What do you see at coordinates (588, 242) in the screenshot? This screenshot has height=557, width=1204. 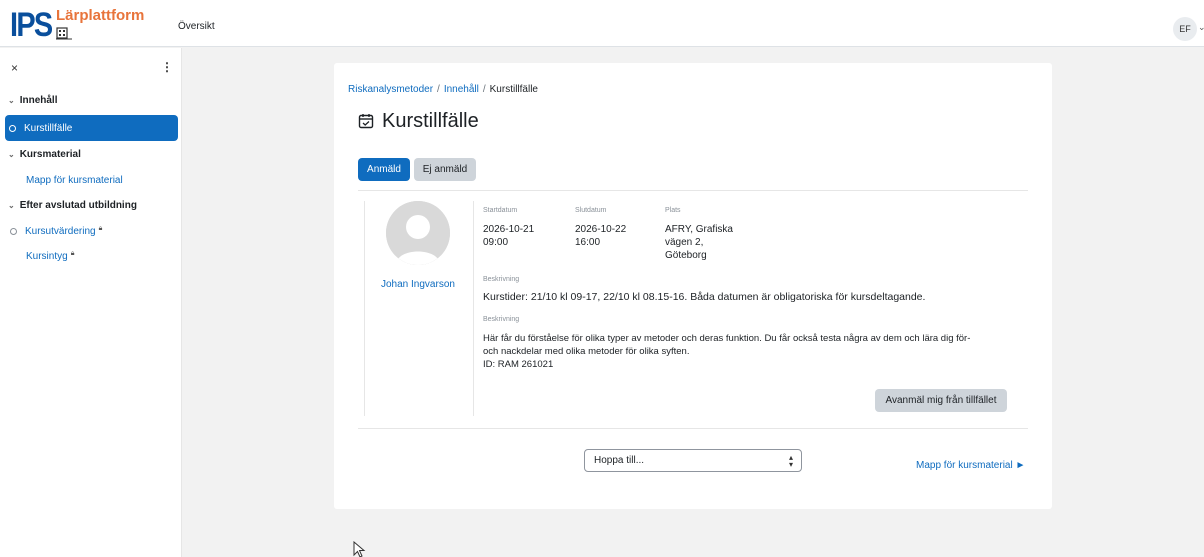 I see `end-time-value: 16:00` at bounding box center [588, 242].